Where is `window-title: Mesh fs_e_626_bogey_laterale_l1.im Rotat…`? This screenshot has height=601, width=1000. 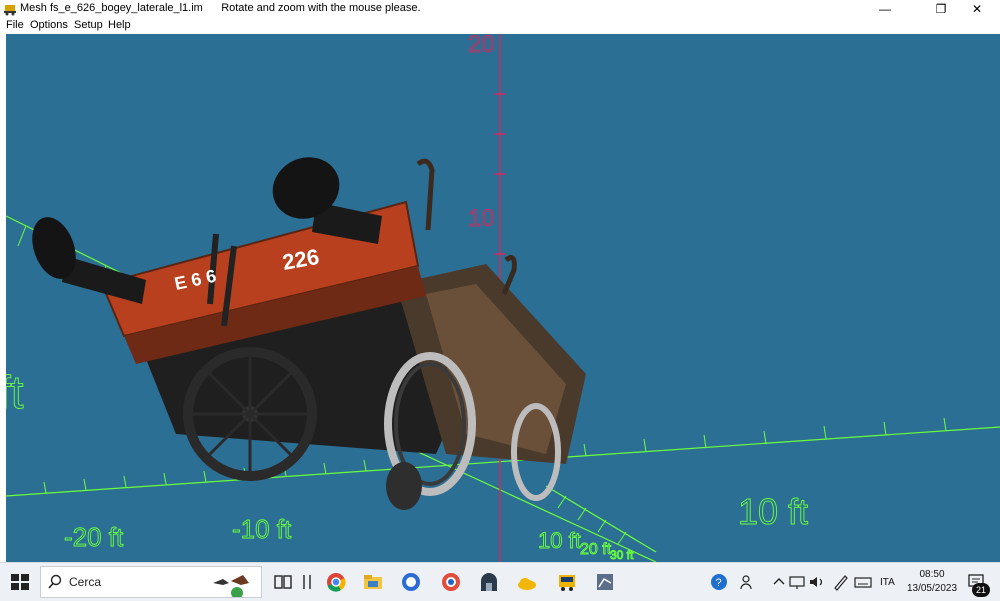
window-title: Mesh fs_e_626_bogey_laterale_l1.im Rotat… is located at coordinates (220, 8).